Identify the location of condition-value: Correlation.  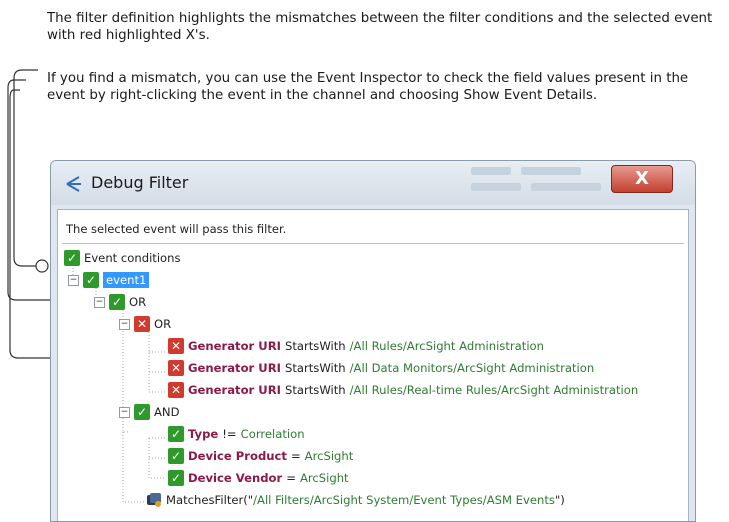
(272, 434).